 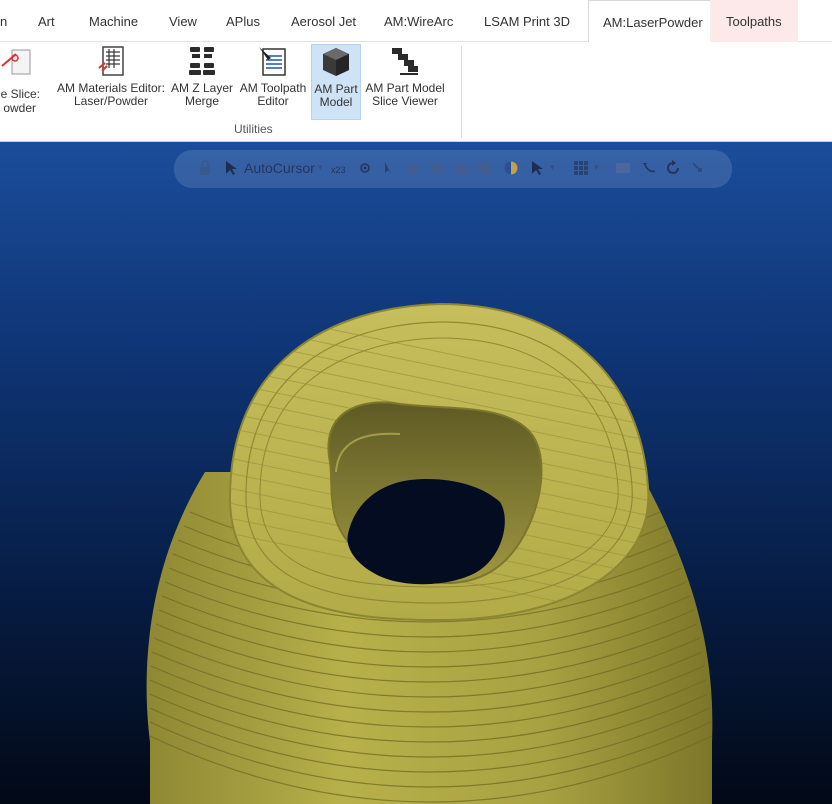 I want to click on slice-button-line1: ne Slice:, so click(x=20, y=94).